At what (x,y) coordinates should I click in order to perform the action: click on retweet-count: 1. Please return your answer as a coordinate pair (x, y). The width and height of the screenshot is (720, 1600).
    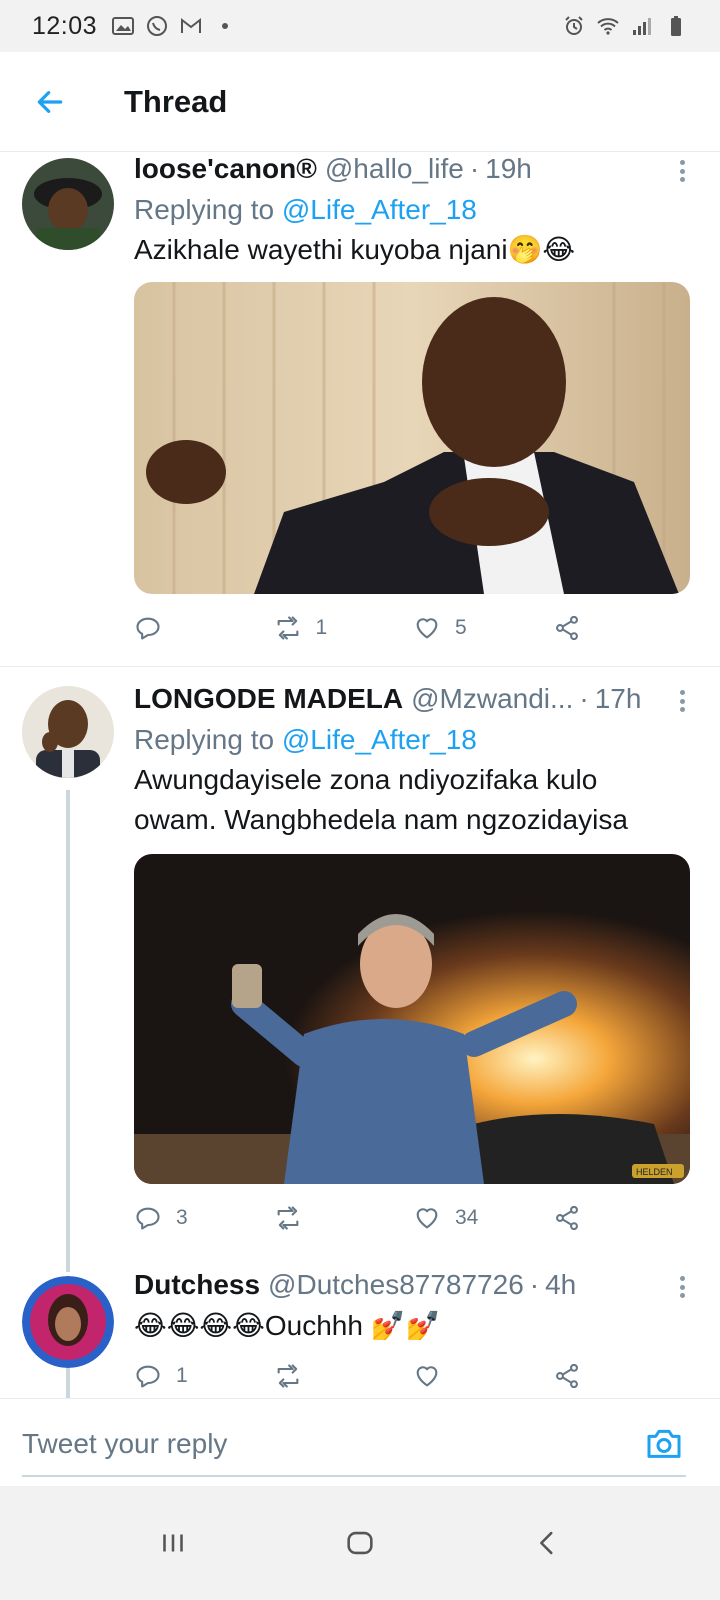
    Looking at the image, I should click on (321, 627).